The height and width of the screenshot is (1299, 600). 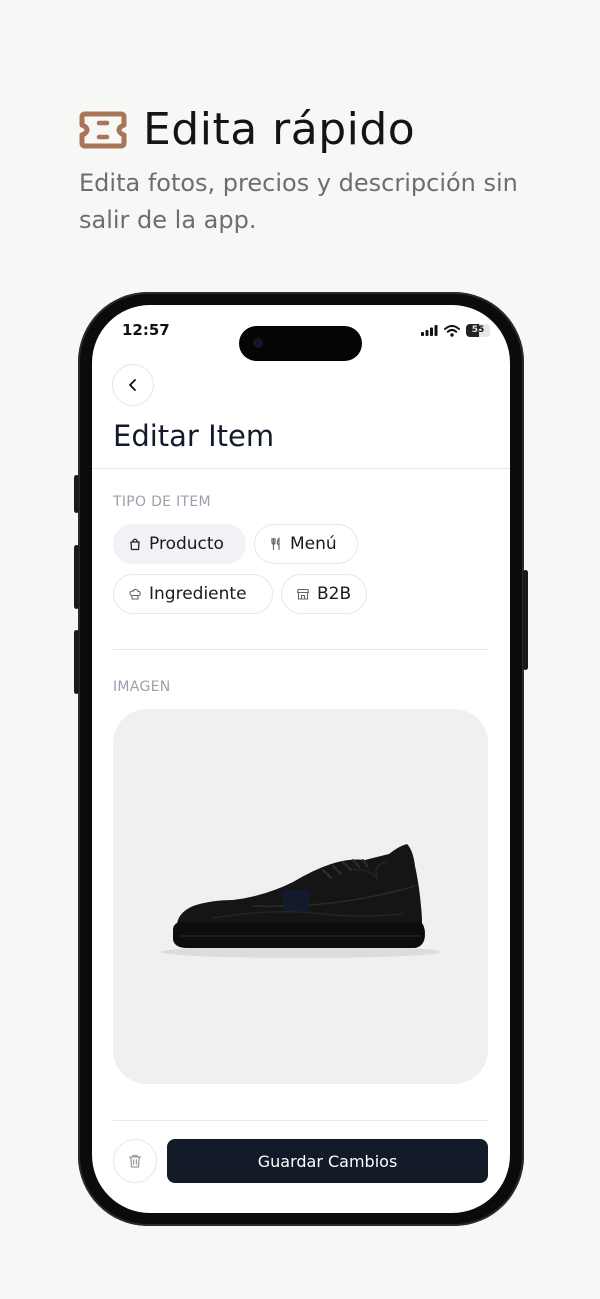 What do you see at coordinates (429, 330) in the screenshot?
I see `signal-icon` at bounding box center [429, 330].